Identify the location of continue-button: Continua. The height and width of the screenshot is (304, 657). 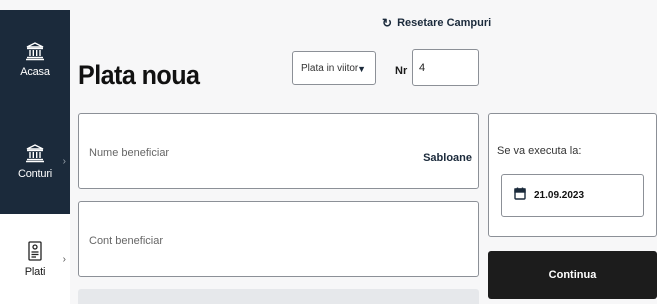
(572, 275).